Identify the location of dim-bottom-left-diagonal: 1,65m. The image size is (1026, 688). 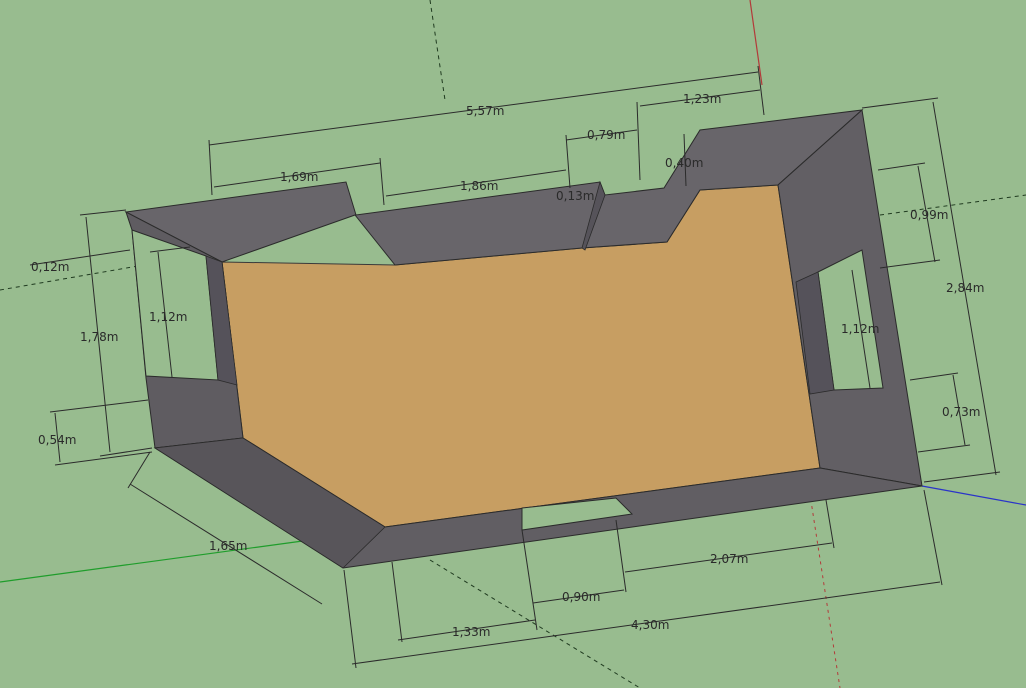
(228, 546).